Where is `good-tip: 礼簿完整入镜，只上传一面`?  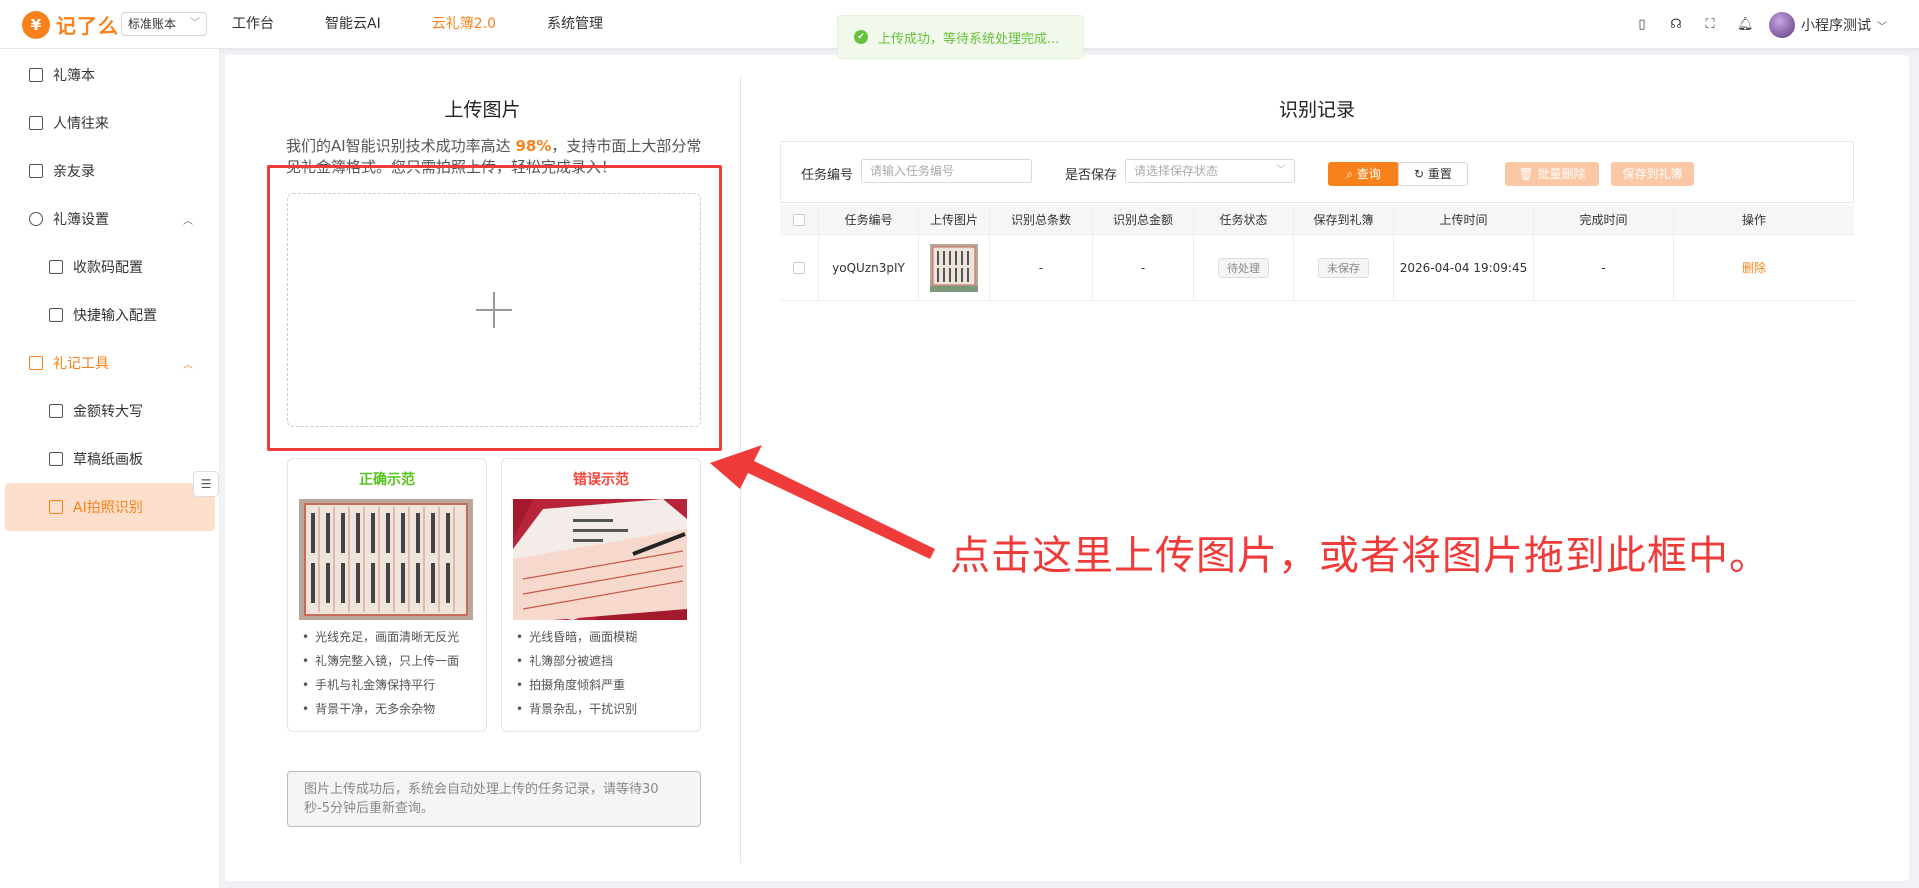
good-tip: 礼簿完整入镜，只上传一面 is located at coordinates (380, 661).